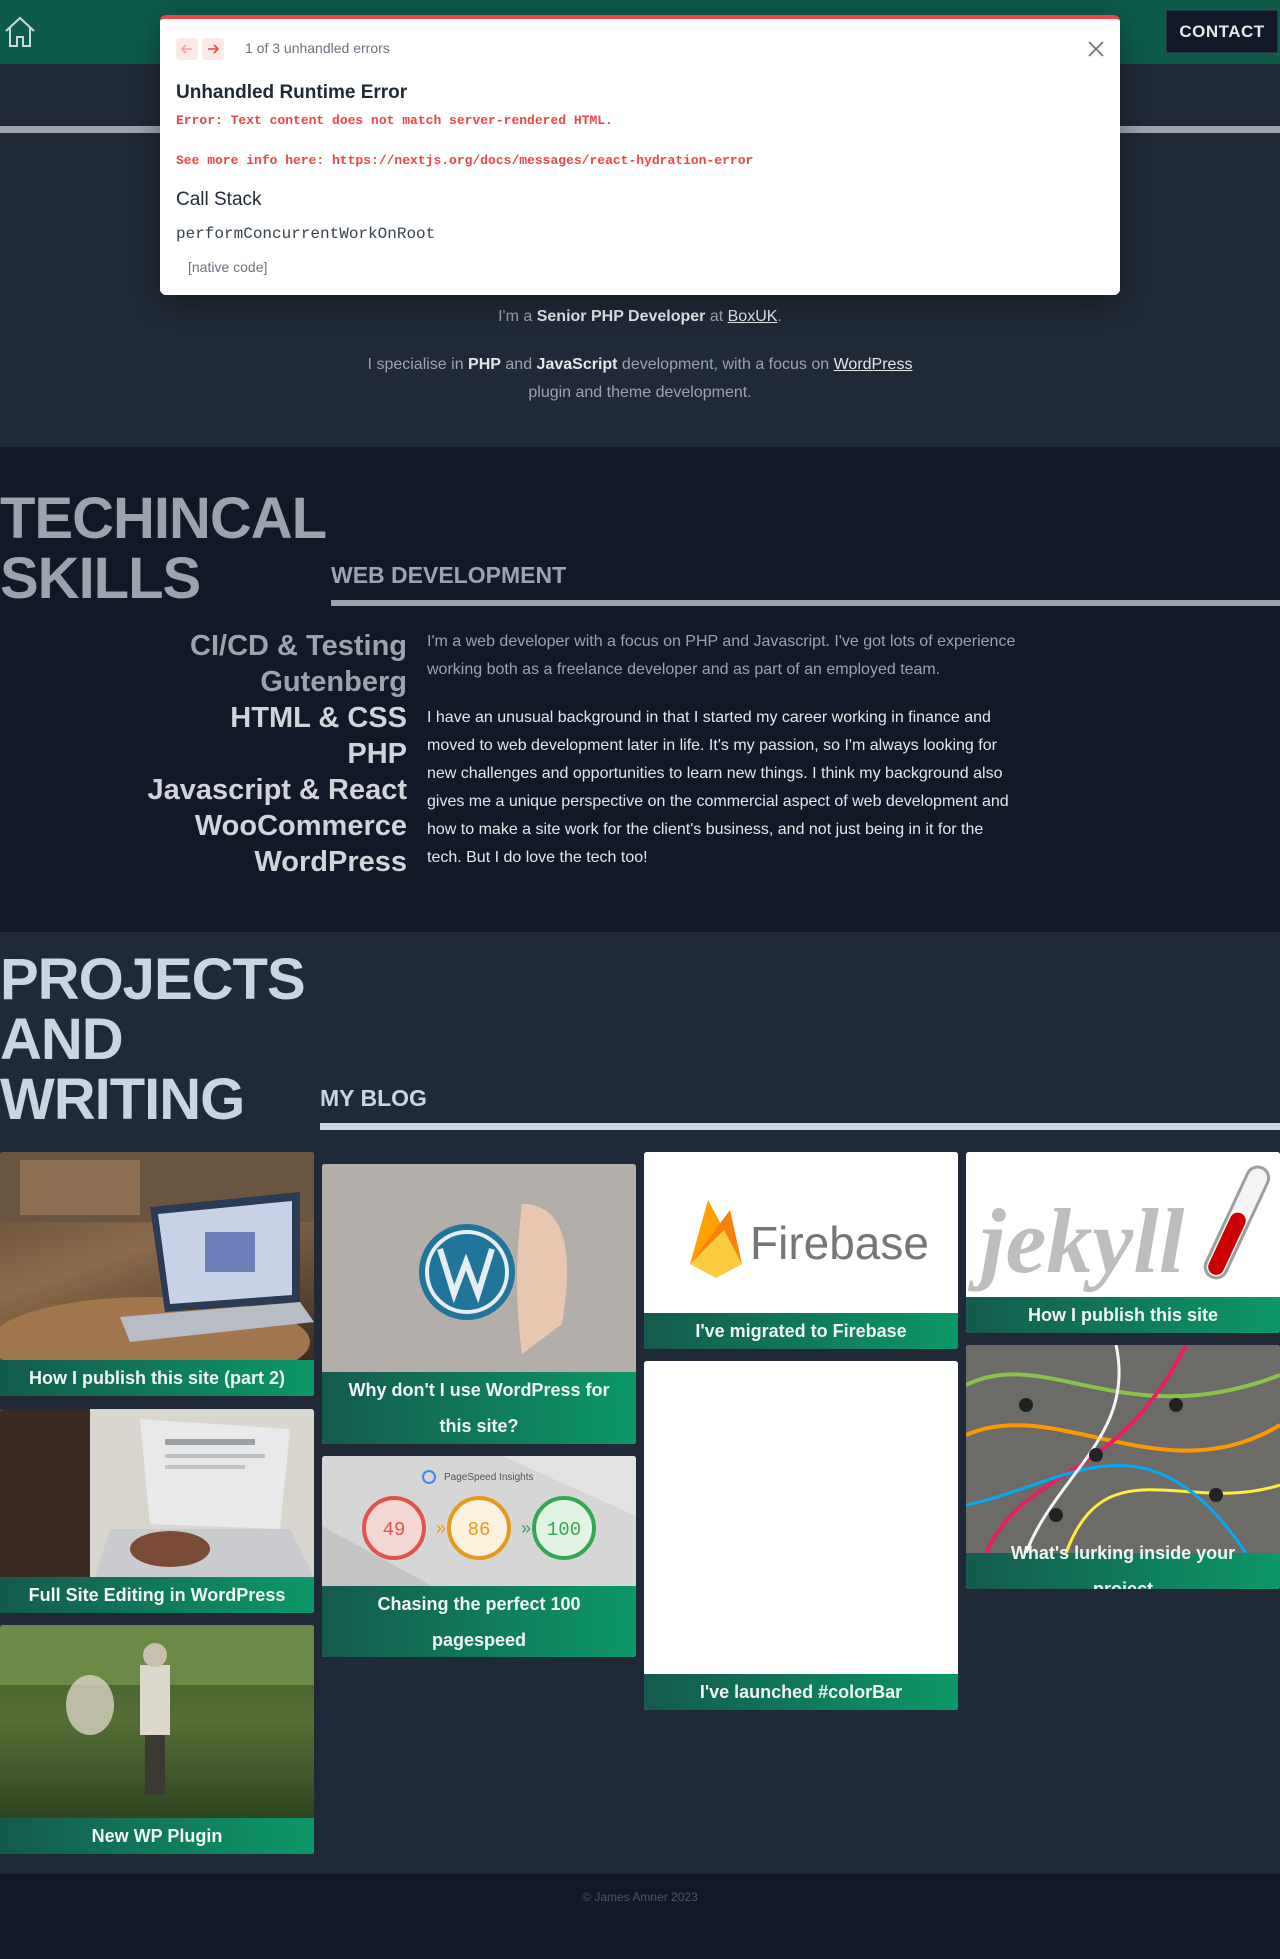  Describe the element at coordinates (479, 1408) in the screenshot. I see `card-label: Why don't I use WordPress for this site?` at that location.